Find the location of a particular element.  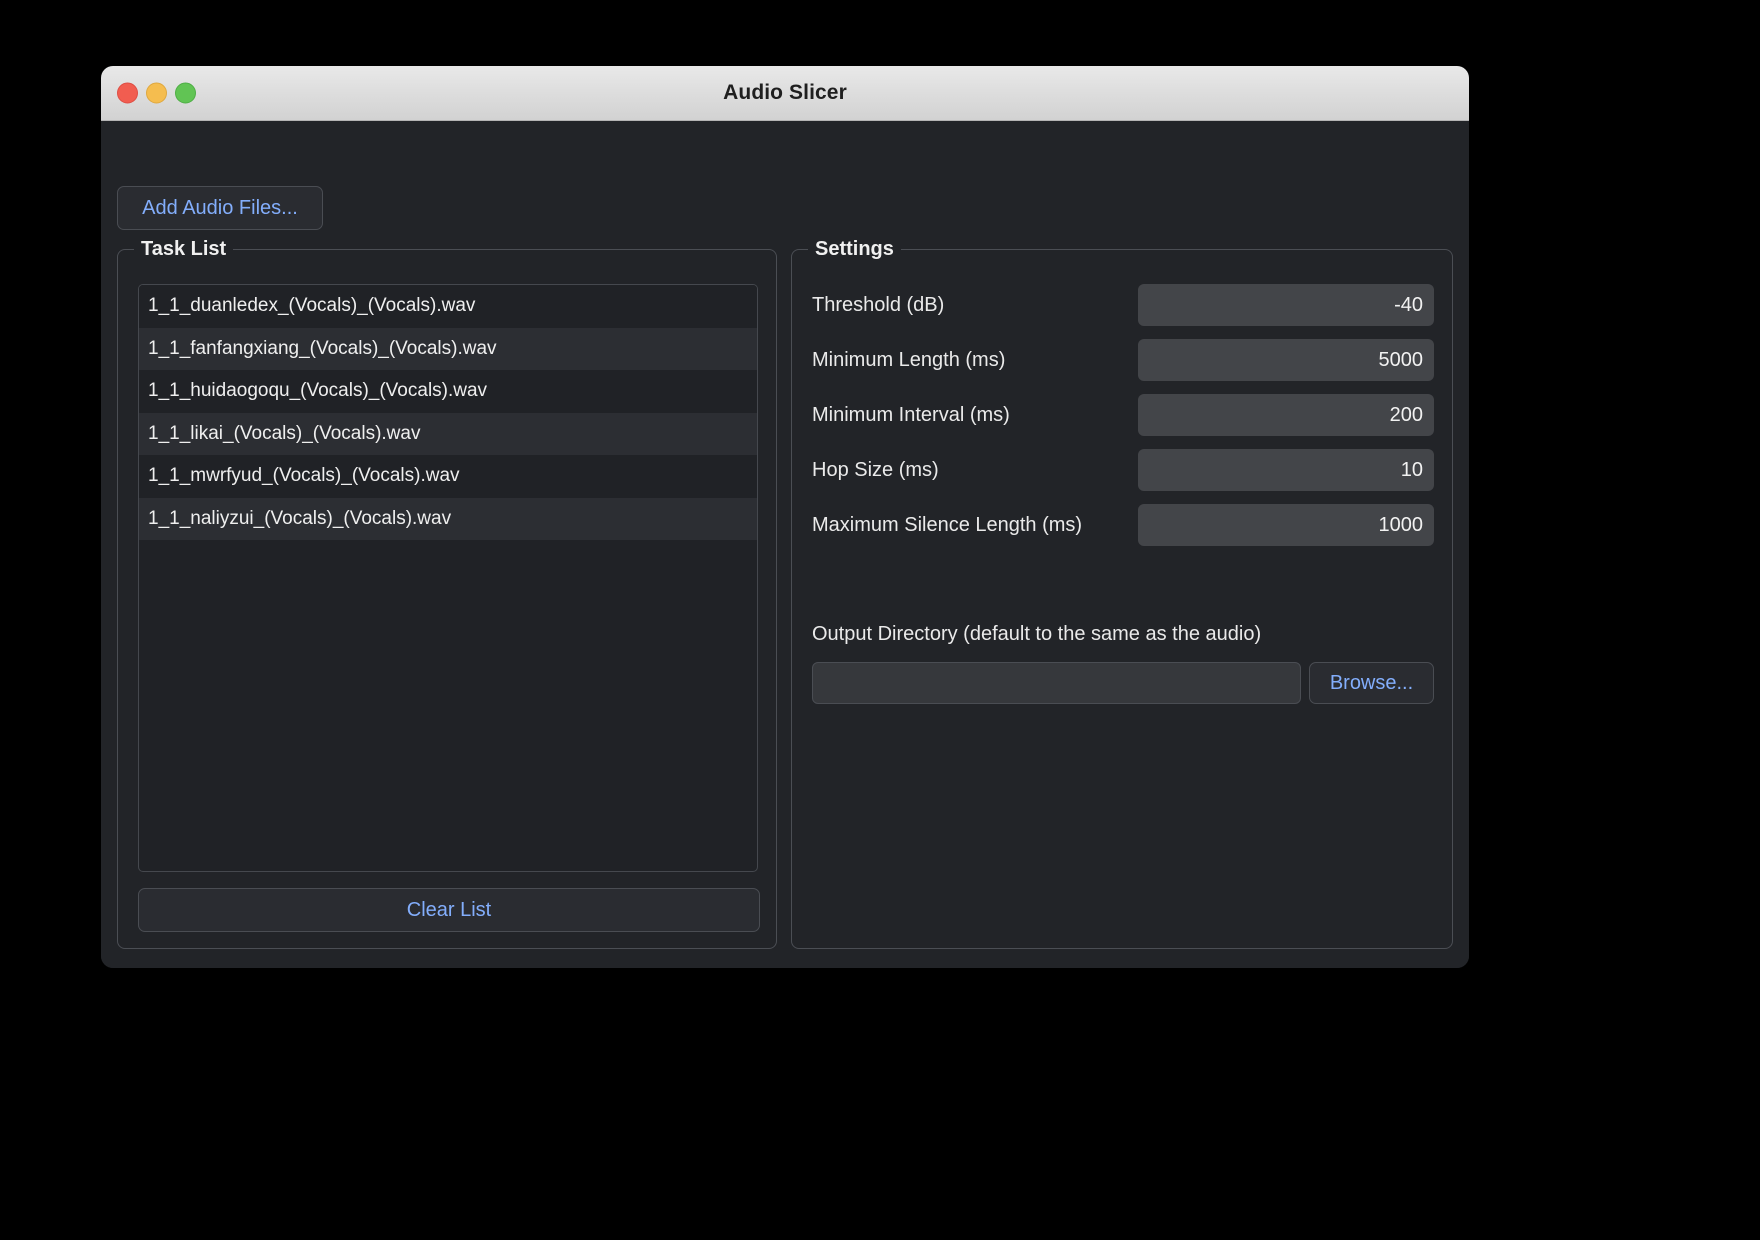

maximize-window-icon is located at coordinates (185, 93).